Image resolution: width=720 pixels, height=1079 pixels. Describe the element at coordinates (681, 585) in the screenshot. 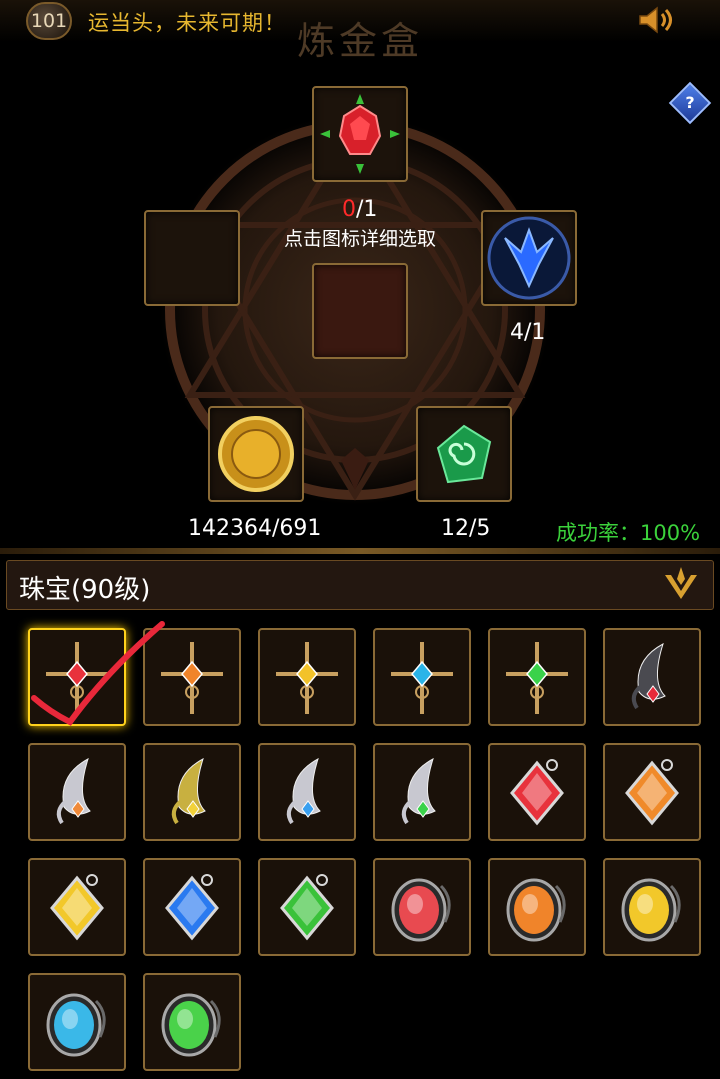

I see `chevron-down-icon` at that location.